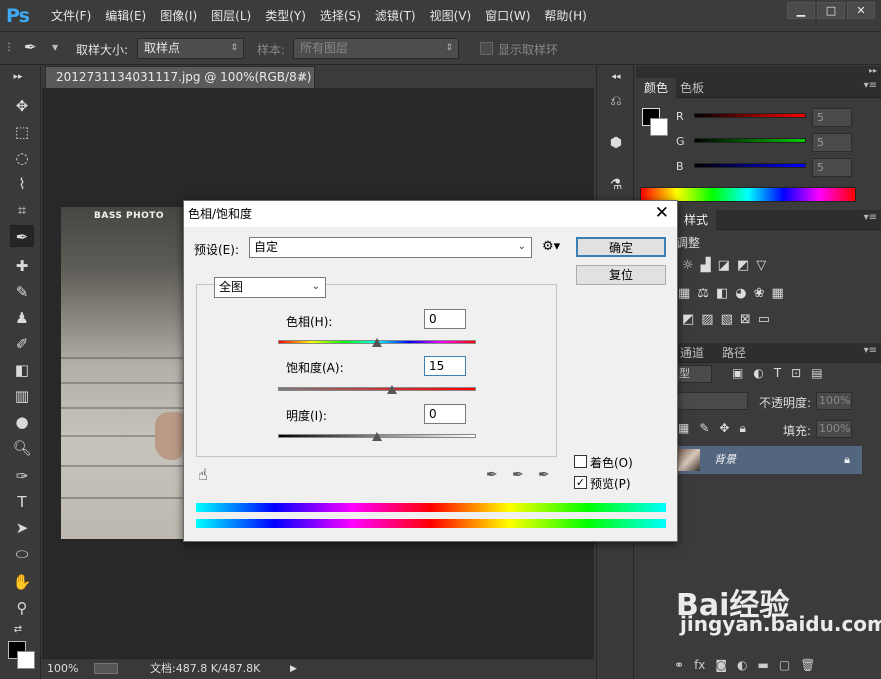  What do you see at coordinates (22, 396) in the screenshot?
I see `gradient-tool-icon: ▥` at bounding box center [22, 396].